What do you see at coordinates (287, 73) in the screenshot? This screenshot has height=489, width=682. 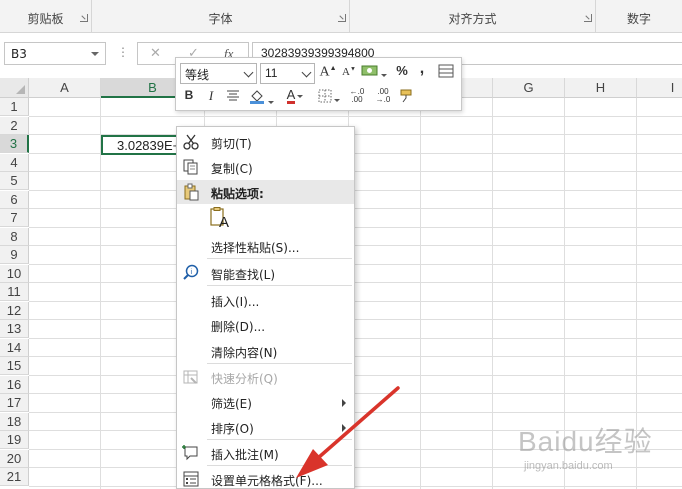 I see `font-size-select: 11` at bounding box center [287, 73].